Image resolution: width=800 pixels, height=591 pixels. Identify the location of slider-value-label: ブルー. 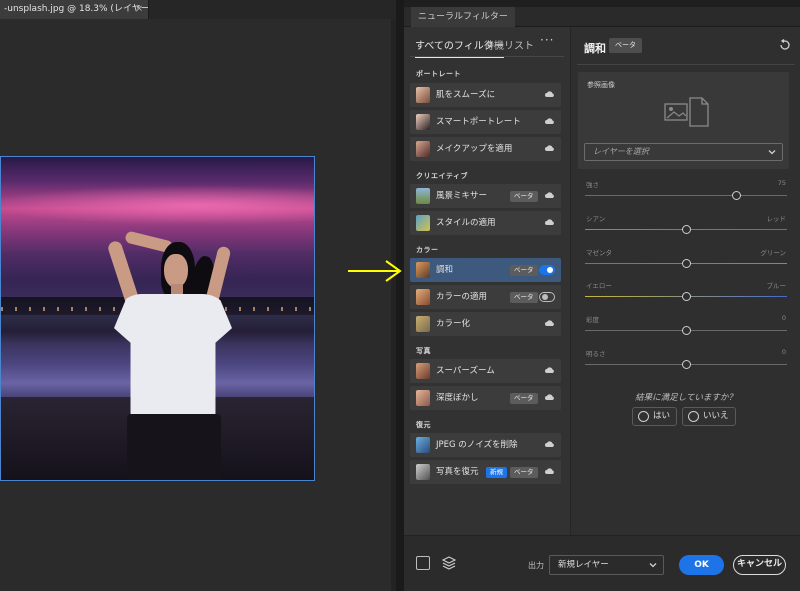
(776, 286).